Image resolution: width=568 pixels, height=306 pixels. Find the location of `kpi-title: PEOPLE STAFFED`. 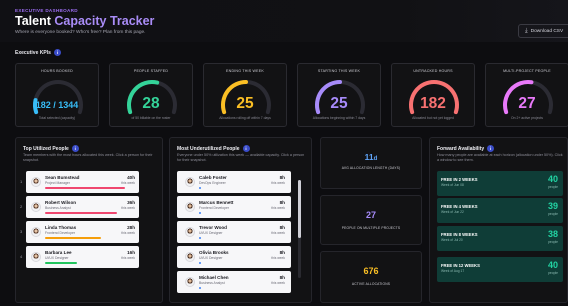

kpi-title: PEOPLE STAFFED is located at coordinates (151, 71).